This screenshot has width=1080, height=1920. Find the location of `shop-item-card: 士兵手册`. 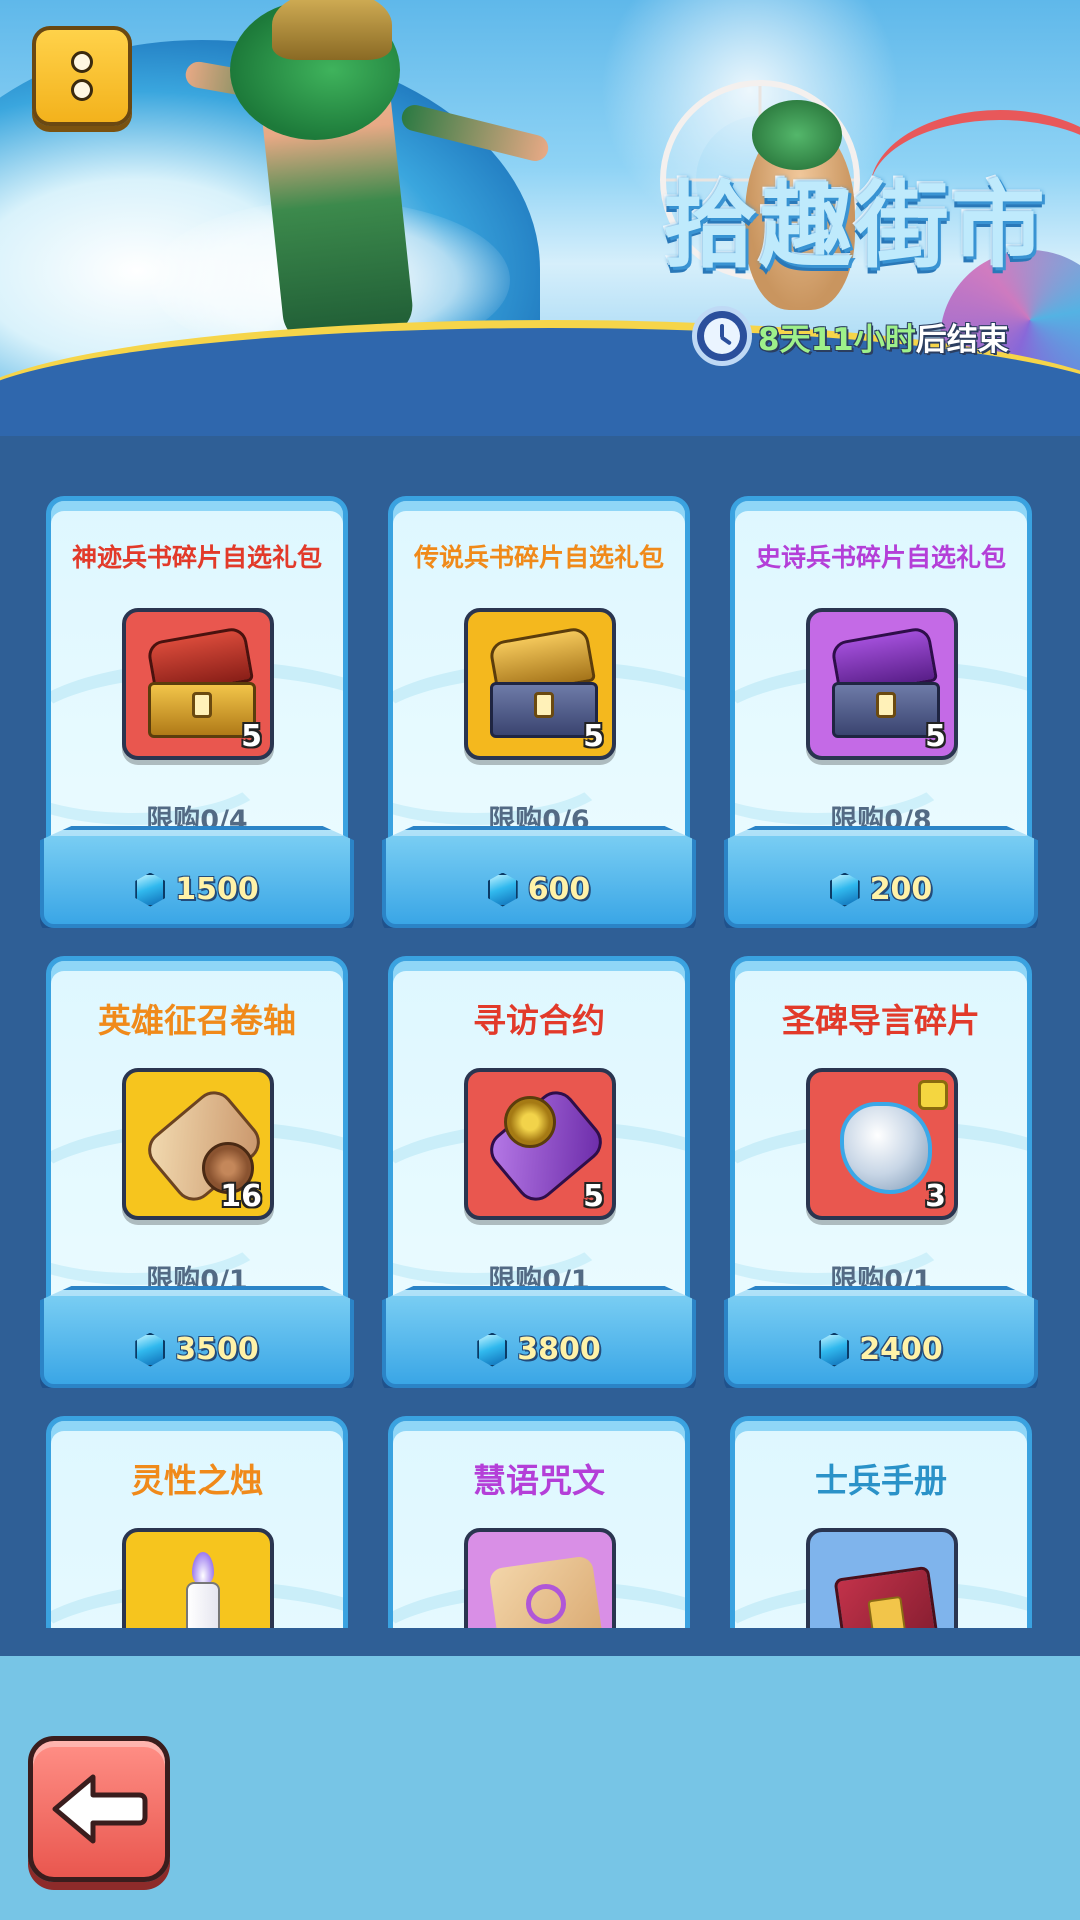

shop-item-card: 士兵手册 is located at coordinates (881, 1522).